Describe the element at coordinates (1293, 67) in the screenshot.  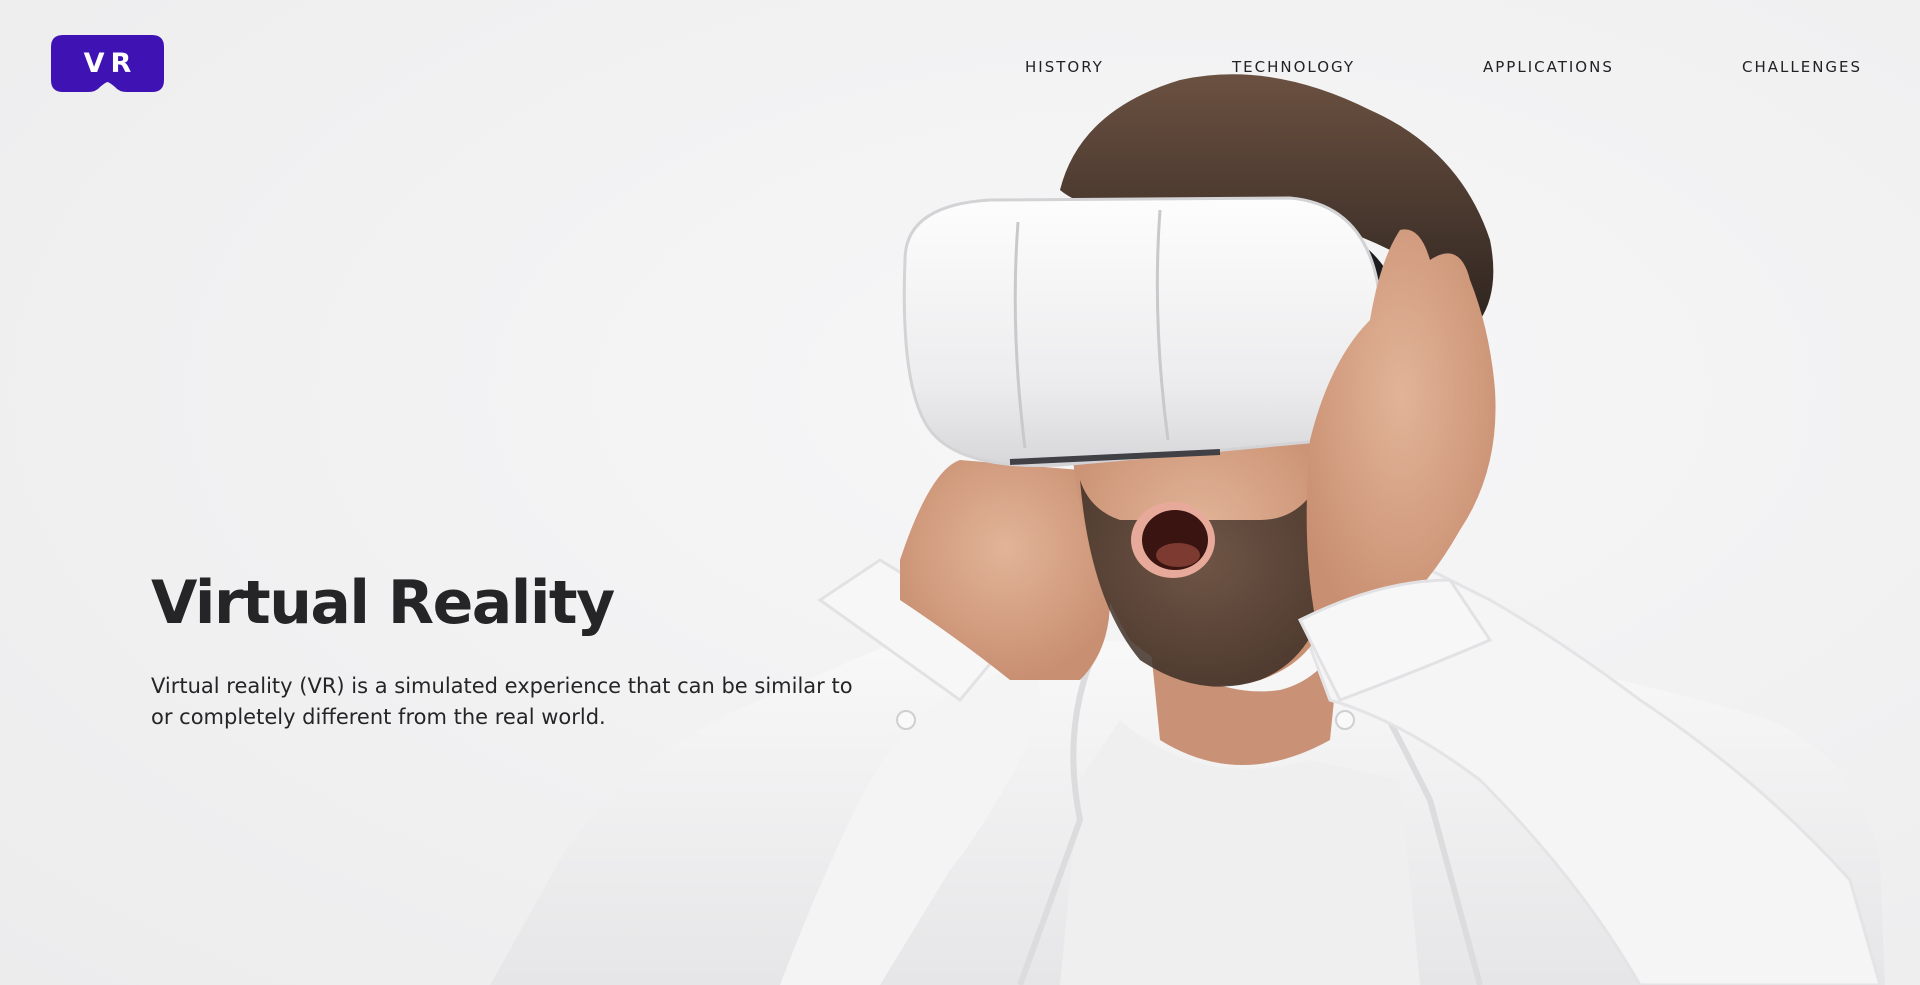
I see `nav-link-technology: TECHNOLOGY` at that location.